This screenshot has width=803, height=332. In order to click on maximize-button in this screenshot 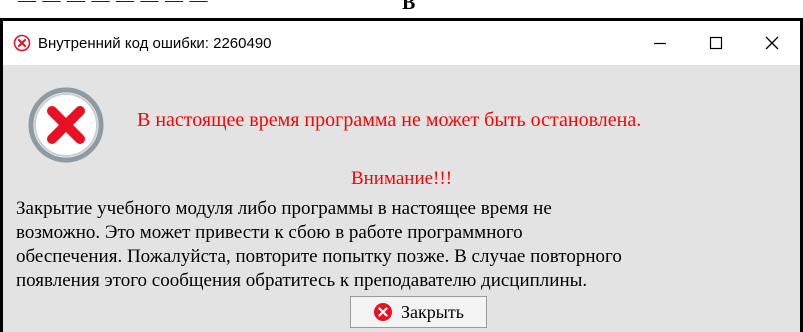, I will do `click(716, 43)`.